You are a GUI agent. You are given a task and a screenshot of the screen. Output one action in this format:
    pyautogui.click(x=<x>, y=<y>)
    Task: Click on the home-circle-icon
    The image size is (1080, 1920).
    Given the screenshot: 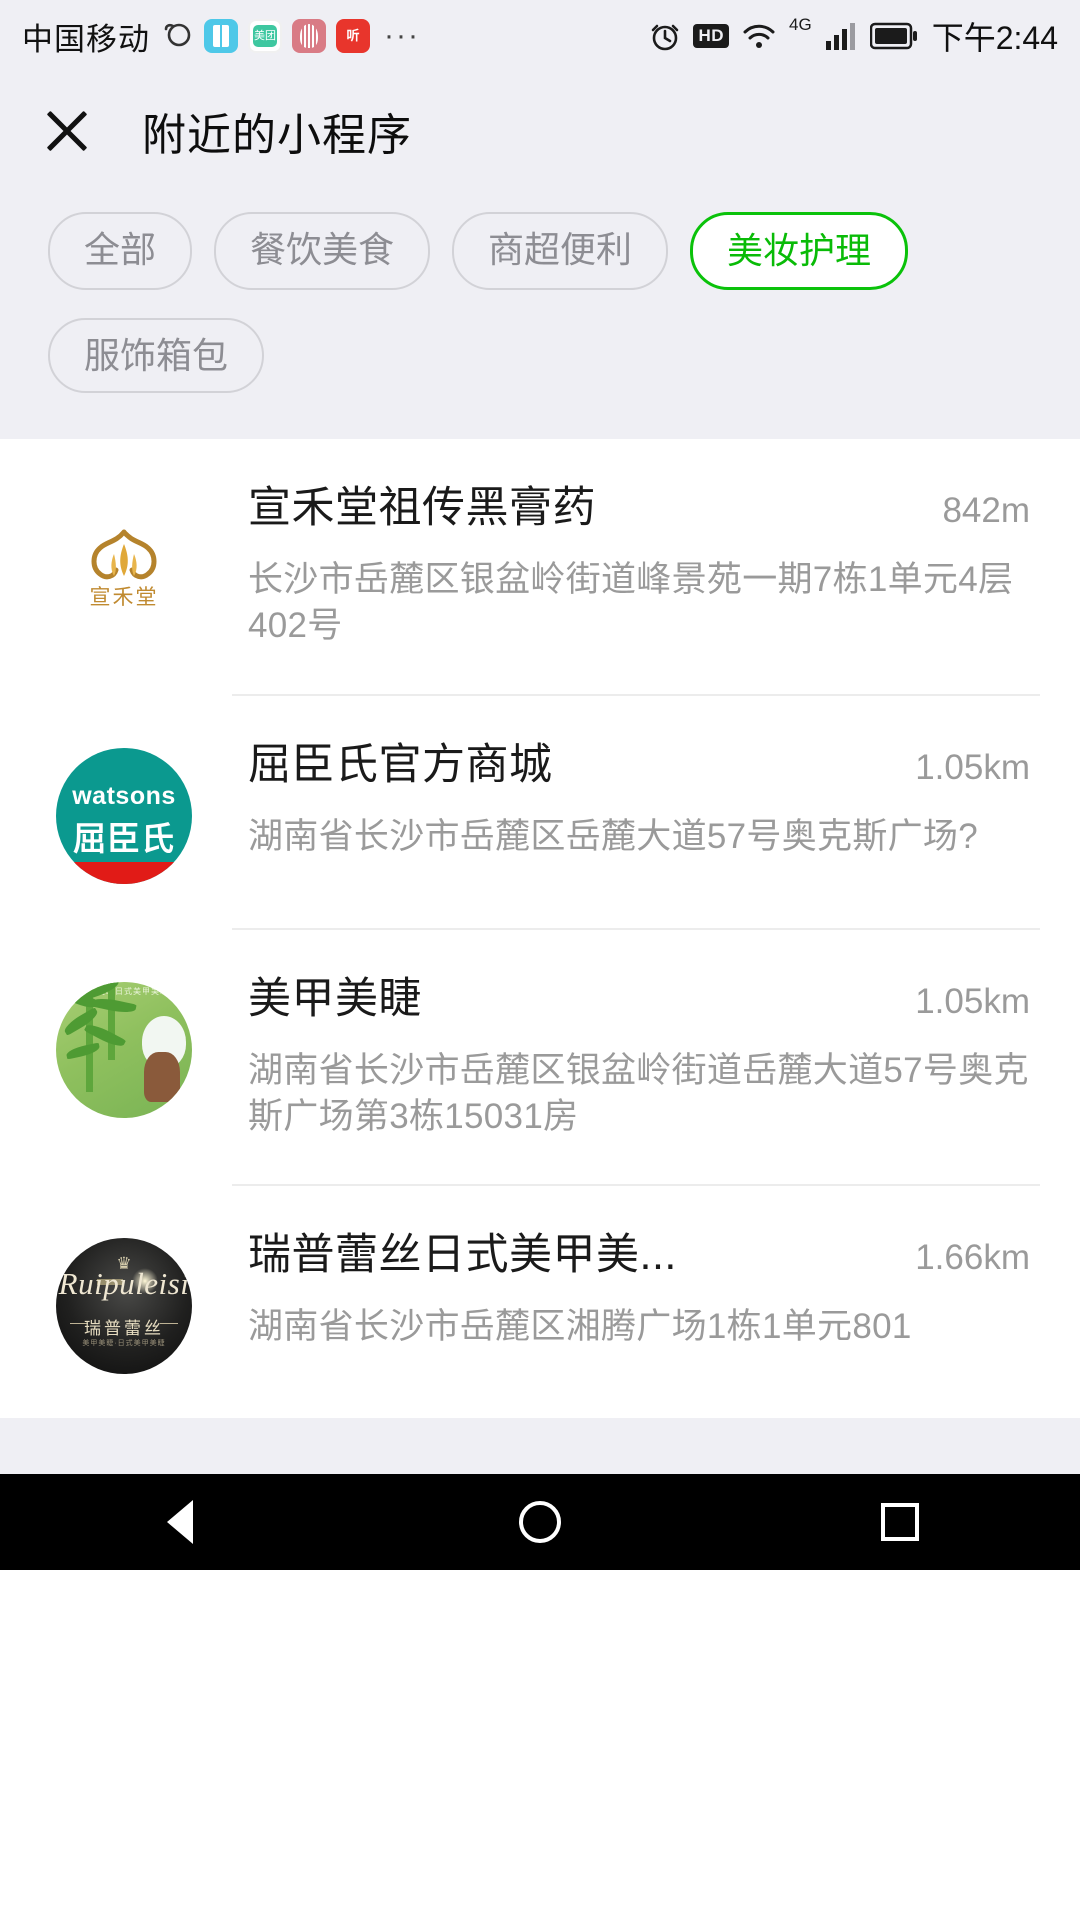 What is the action you would take?
    pyautogui.click(x=540, y=1522)
    